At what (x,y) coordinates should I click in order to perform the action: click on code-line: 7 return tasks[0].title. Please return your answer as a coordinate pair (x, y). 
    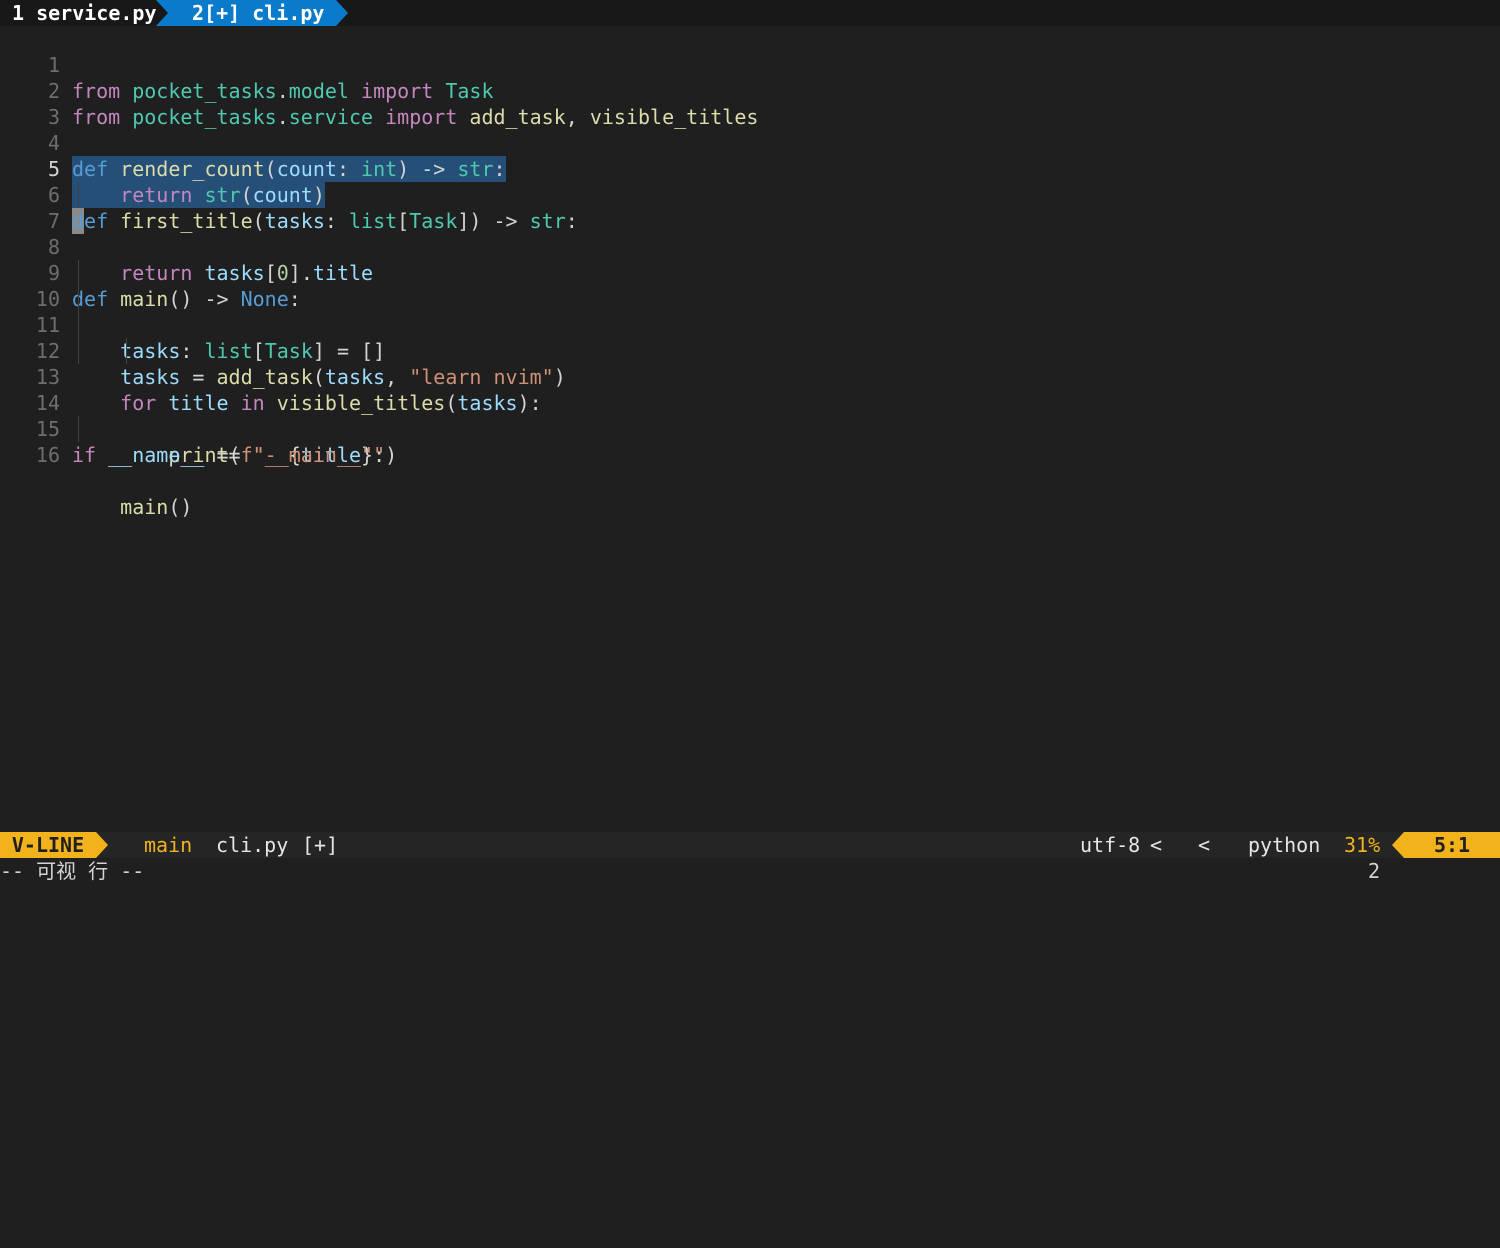
    Looking at the image, I should click on (750, 233).